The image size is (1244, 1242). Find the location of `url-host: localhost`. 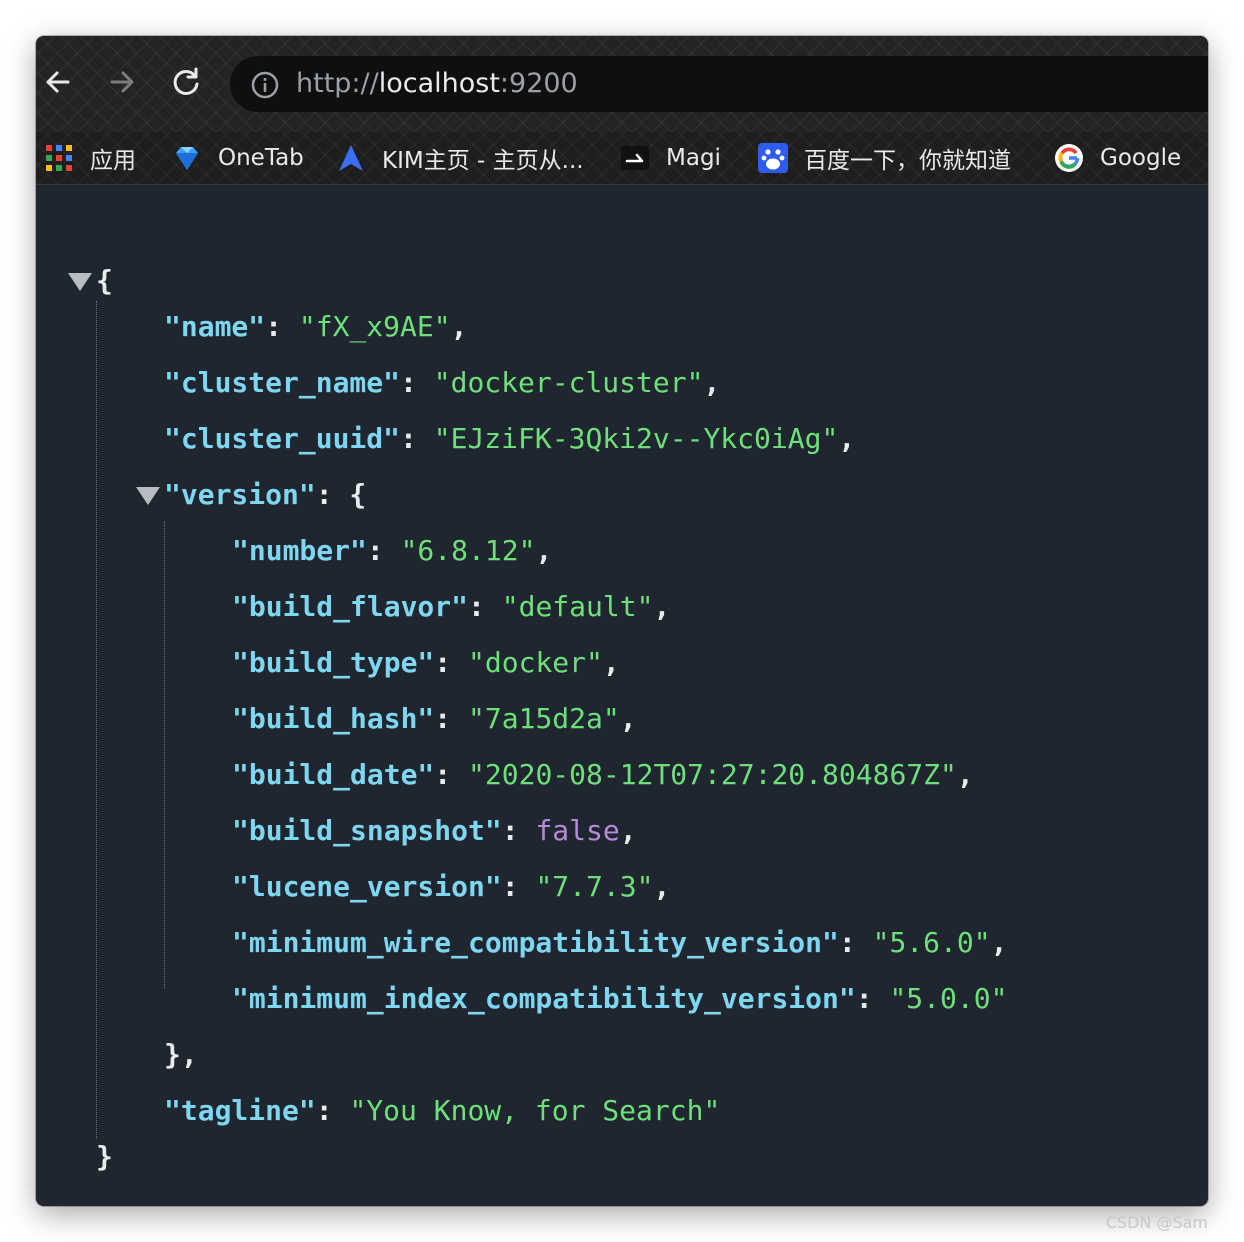

url-host: localhost is located at coordinates (439, 83).